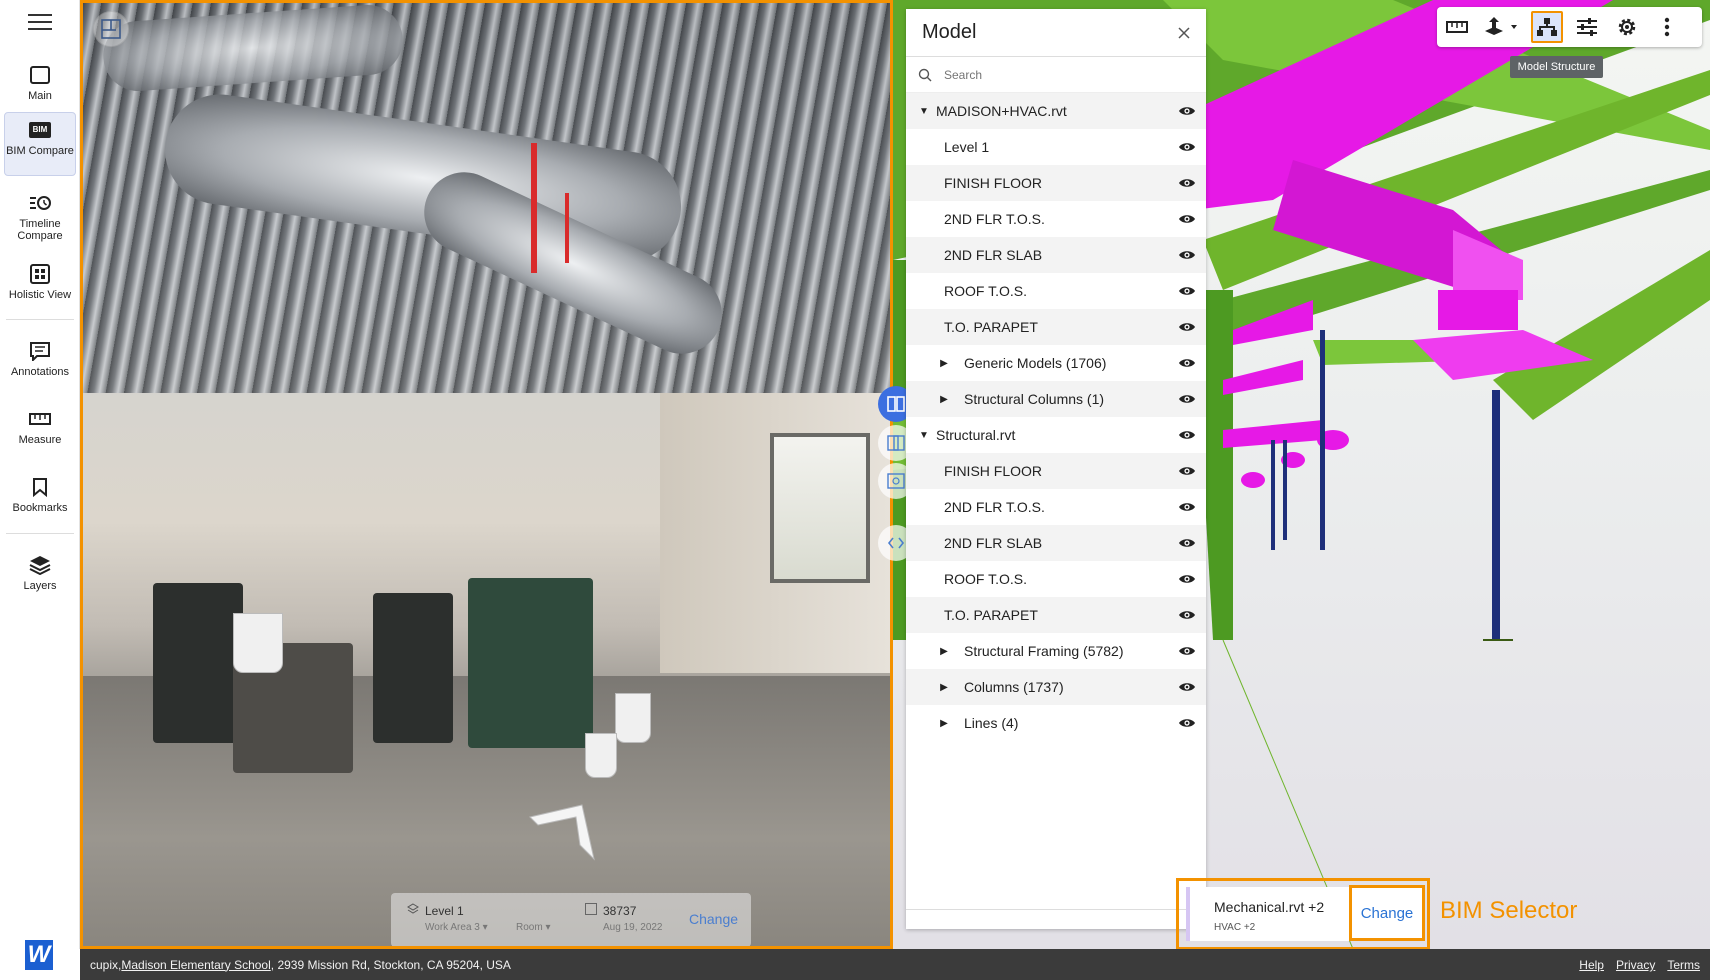 The image size is (1710, 980). What do you see at coordinates (1591, 965) in the screenshot?
I see `help-link: Help` at bounding box center [1591, 965].